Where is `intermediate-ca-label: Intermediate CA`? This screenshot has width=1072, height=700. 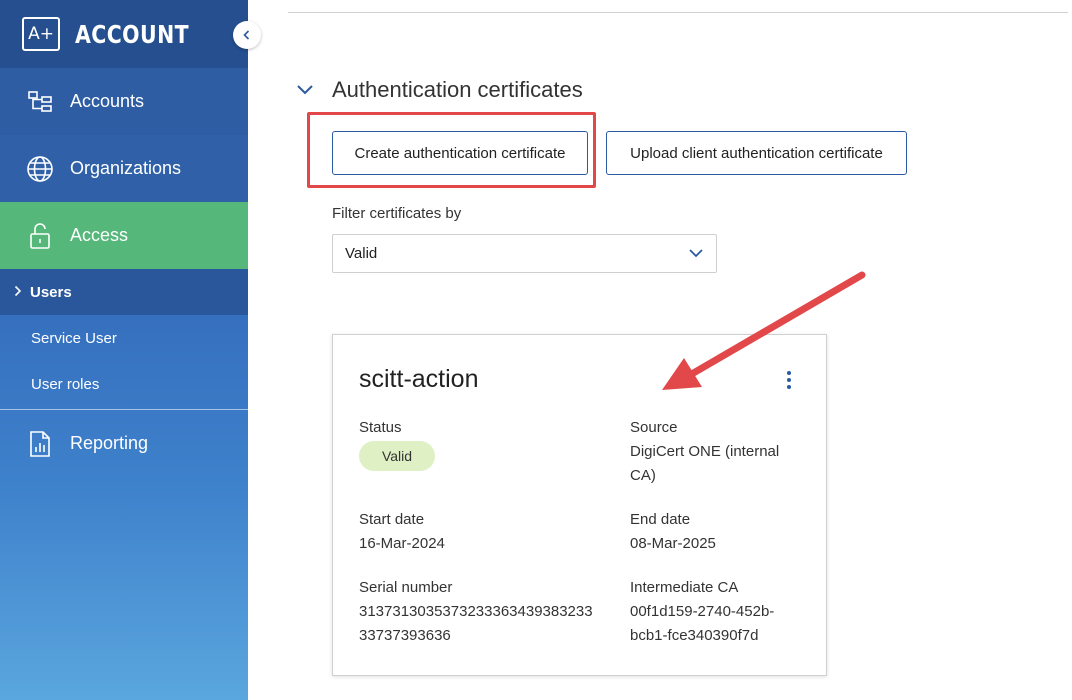
intermediate-ca-label: Intermediate CA is located at coordinates (684, 587).